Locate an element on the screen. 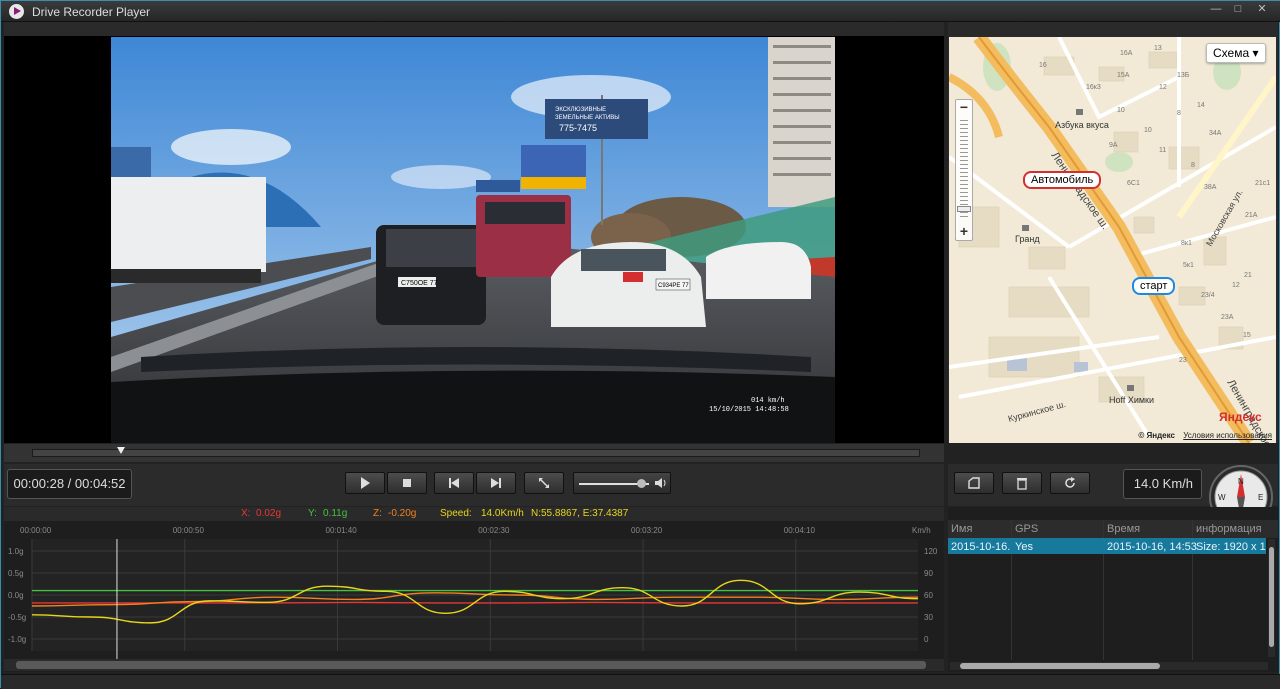 The width and height of the screenshot is (1280, 689). delete-button is located at coordinates (1022, 483).